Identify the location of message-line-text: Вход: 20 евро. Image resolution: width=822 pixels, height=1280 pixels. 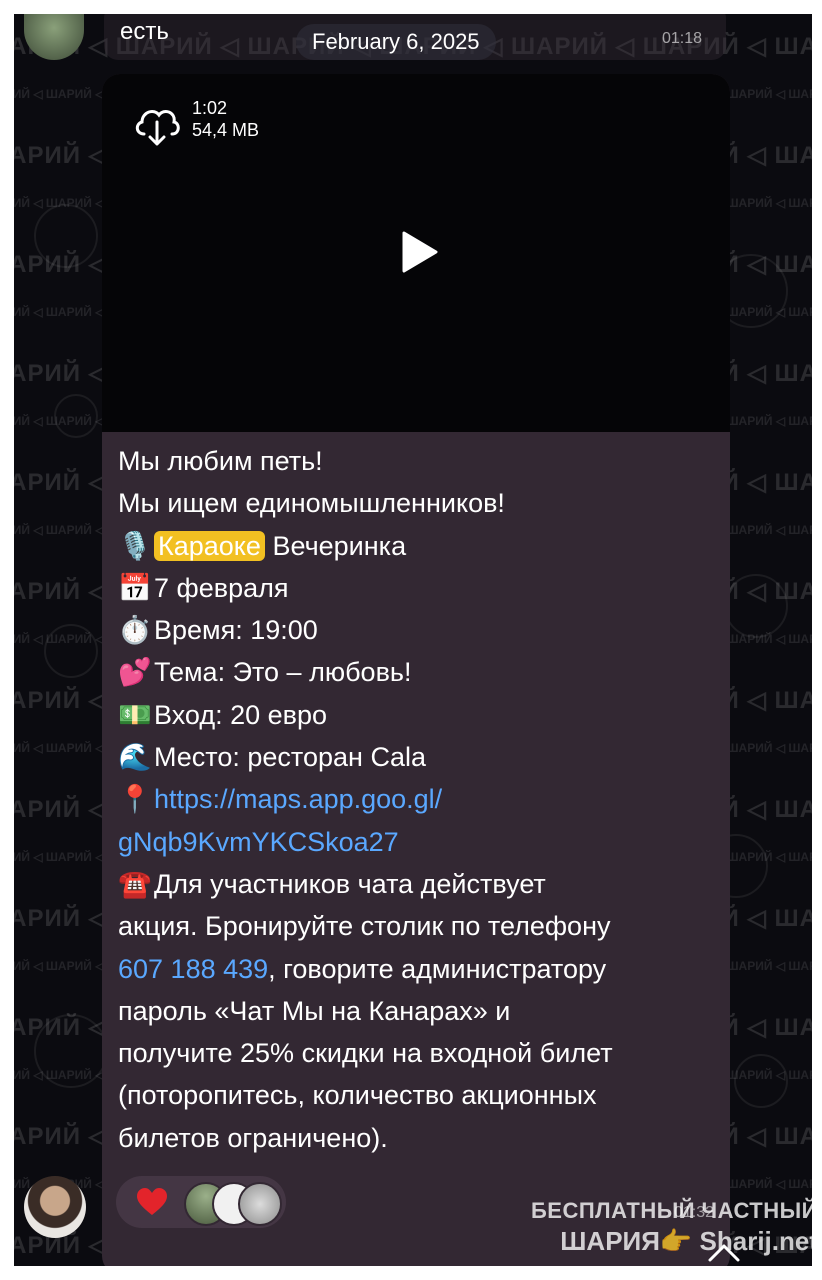
(241, 714).